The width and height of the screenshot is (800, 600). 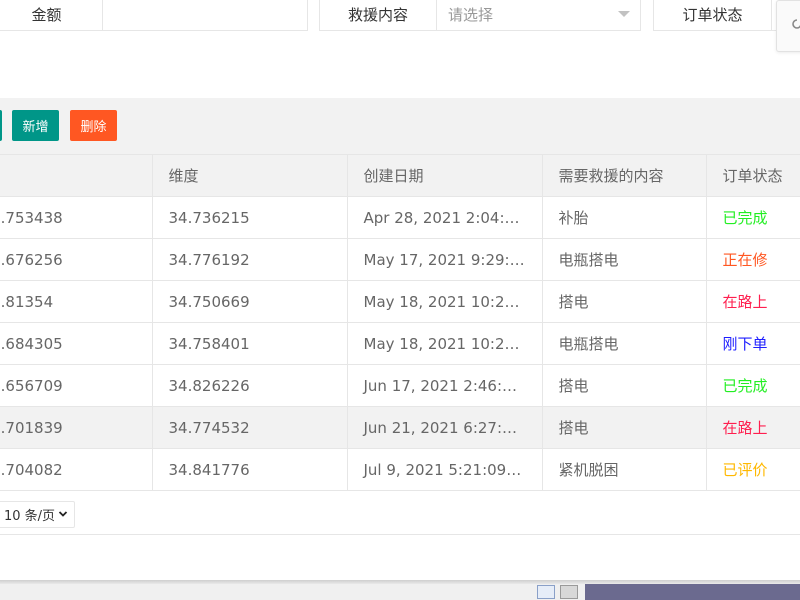 I want to click on cell-longitude: 113.701839, so click(x=76, y=427).